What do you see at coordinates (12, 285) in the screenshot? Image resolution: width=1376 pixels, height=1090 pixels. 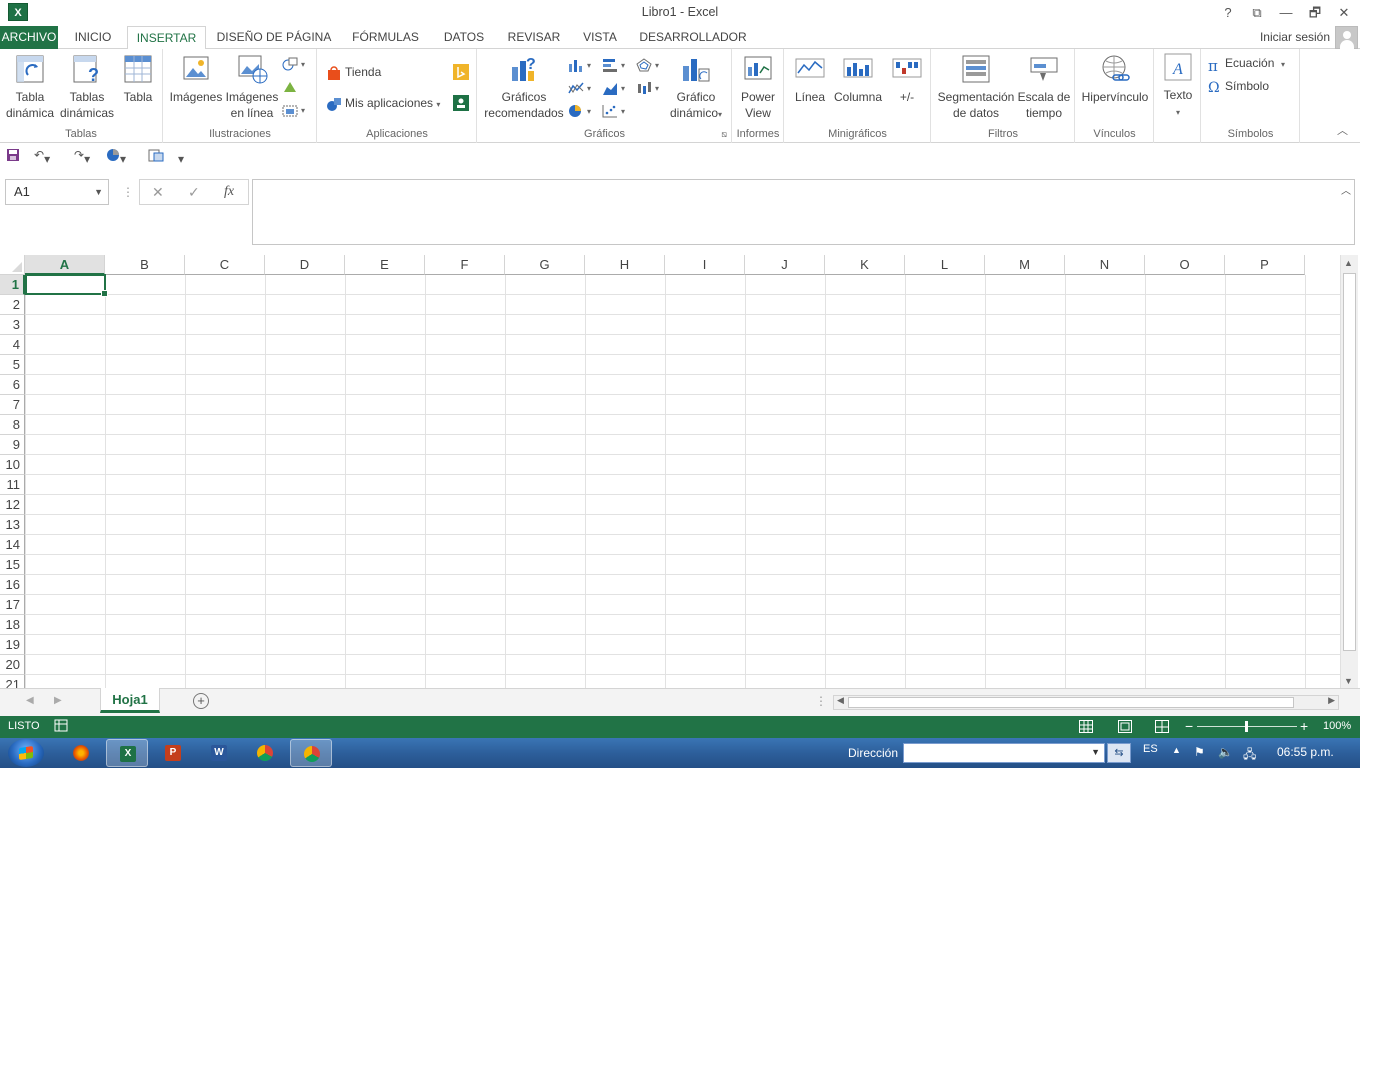 I see `row-header: 1` at bounding box center [12, 285].